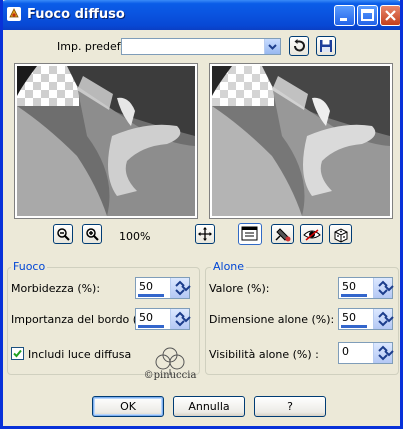 This screenshot has width=403, height=429. I want to click on title-bar: Fuoco diffuso, so click(201, 15).